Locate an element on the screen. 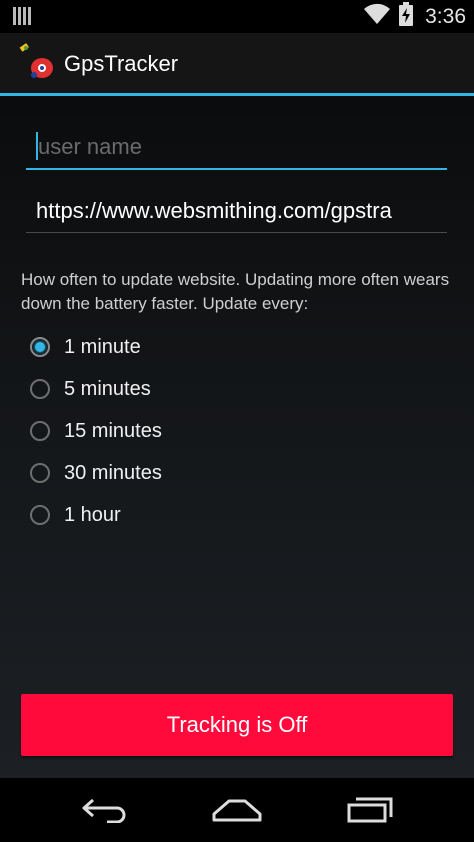 The width and height of the screenshot is (474, 842). username-placeholder: user name is located at coordinates (90, 146).